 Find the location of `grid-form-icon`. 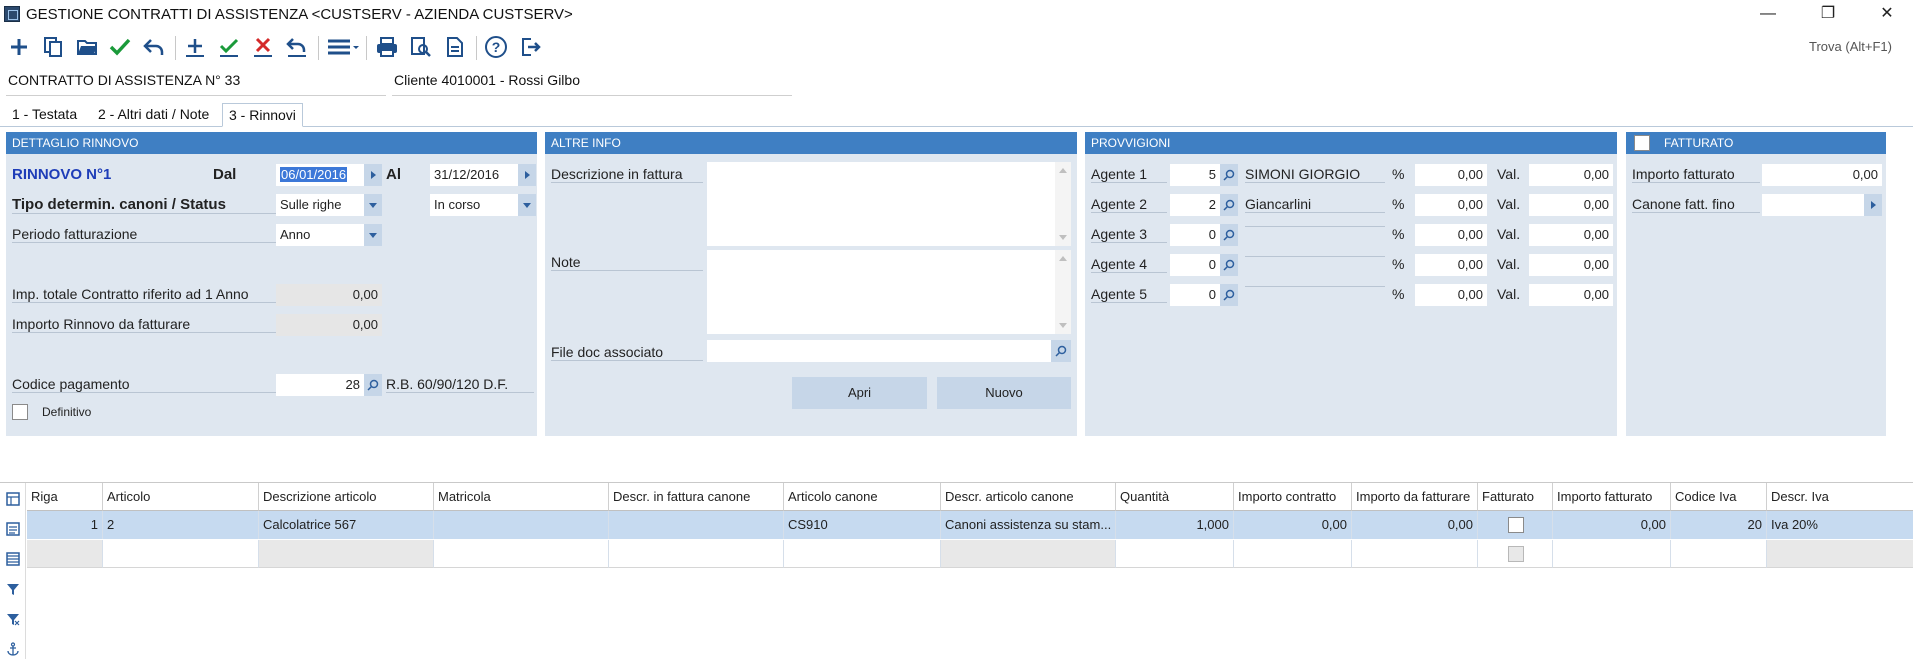

grid-form-icon is located at coordinates (13, 529).